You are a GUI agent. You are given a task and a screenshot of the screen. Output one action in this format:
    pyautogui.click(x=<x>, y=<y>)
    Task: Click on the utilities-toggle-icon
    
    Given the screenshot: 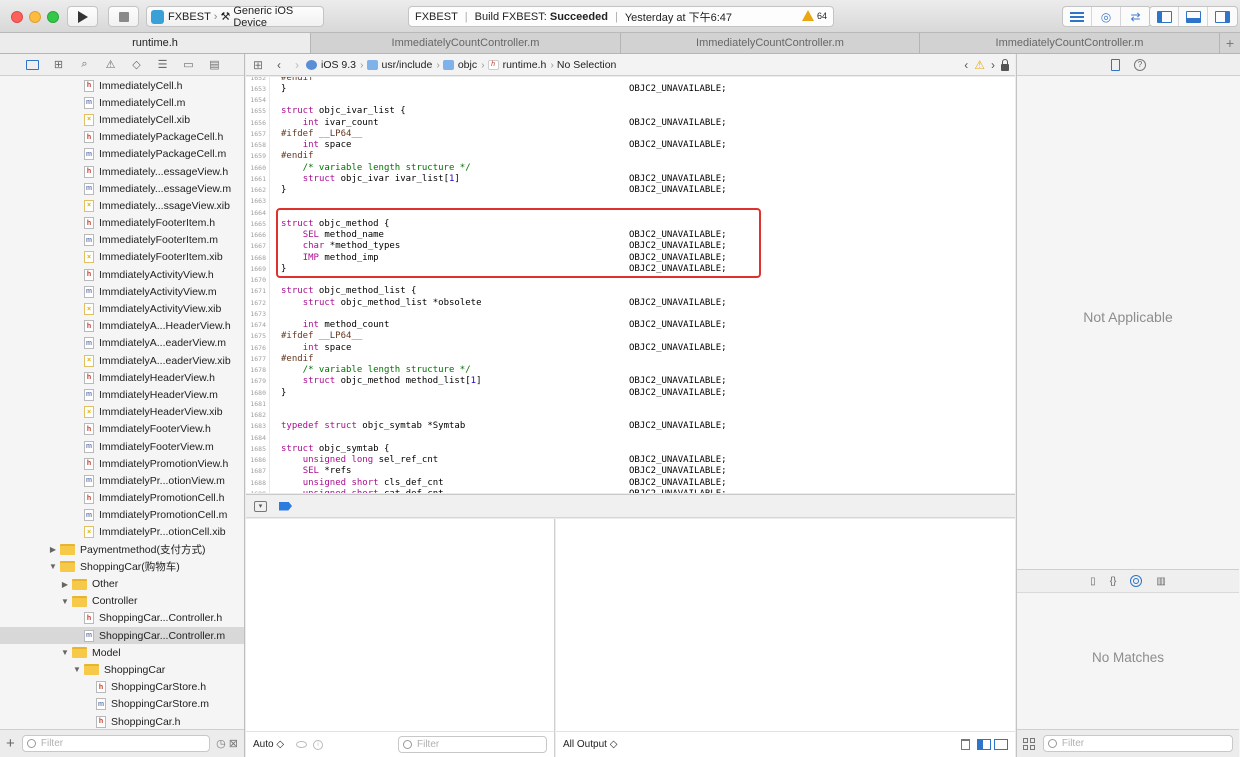 What is the action you would take?
    pyautogui.click(x=1222, y=16)
    